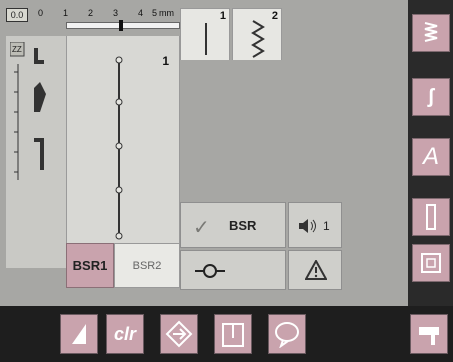 This screenshot has width=453, height=362. Describe the element at coordinates (141, 13) in the screenshot. I see `ruler-tick: 4` at that location.